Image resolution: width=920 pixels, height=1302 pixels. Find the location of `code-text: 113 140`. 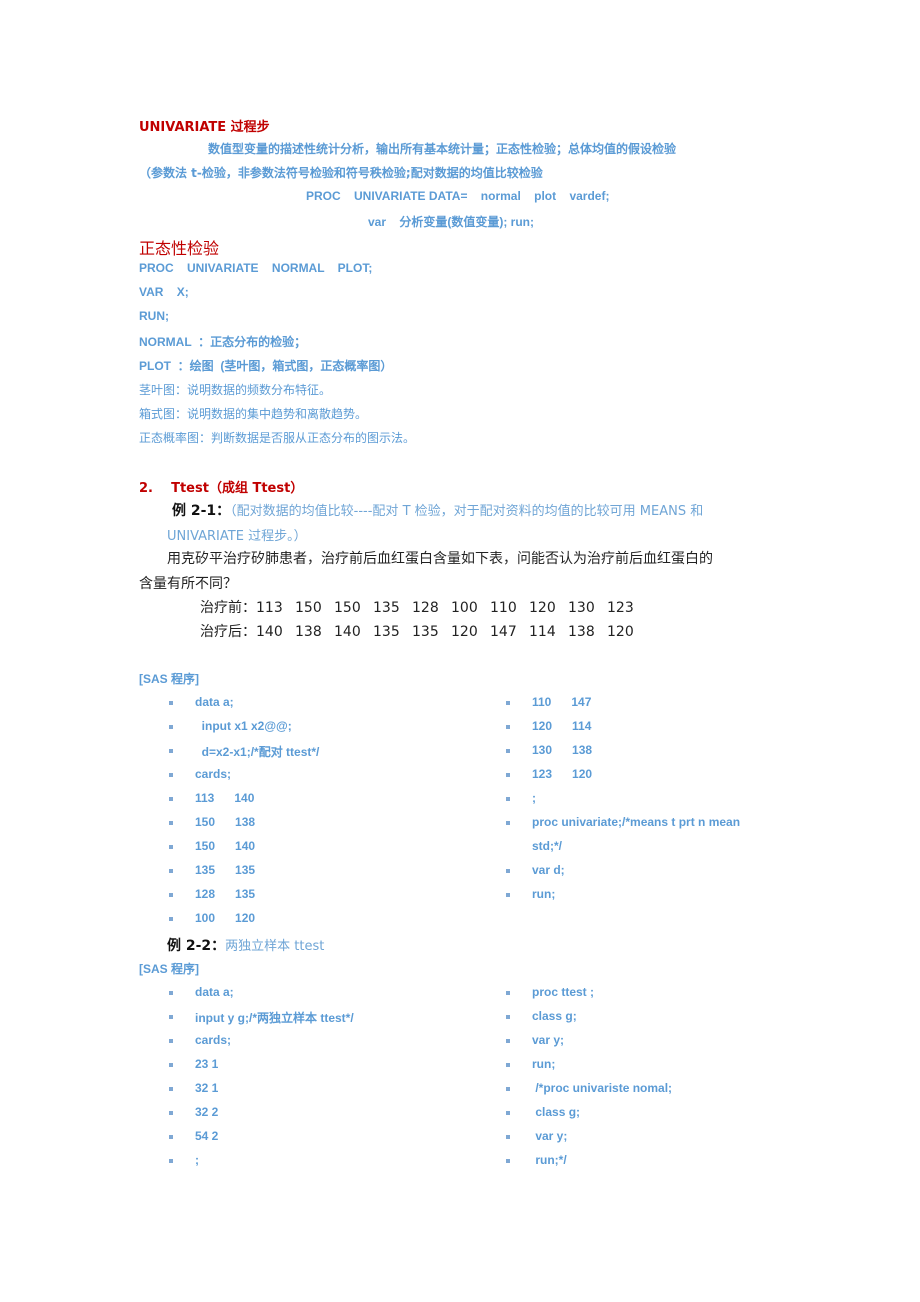

code-text: 113 140 is located at coordinates (225, 798).